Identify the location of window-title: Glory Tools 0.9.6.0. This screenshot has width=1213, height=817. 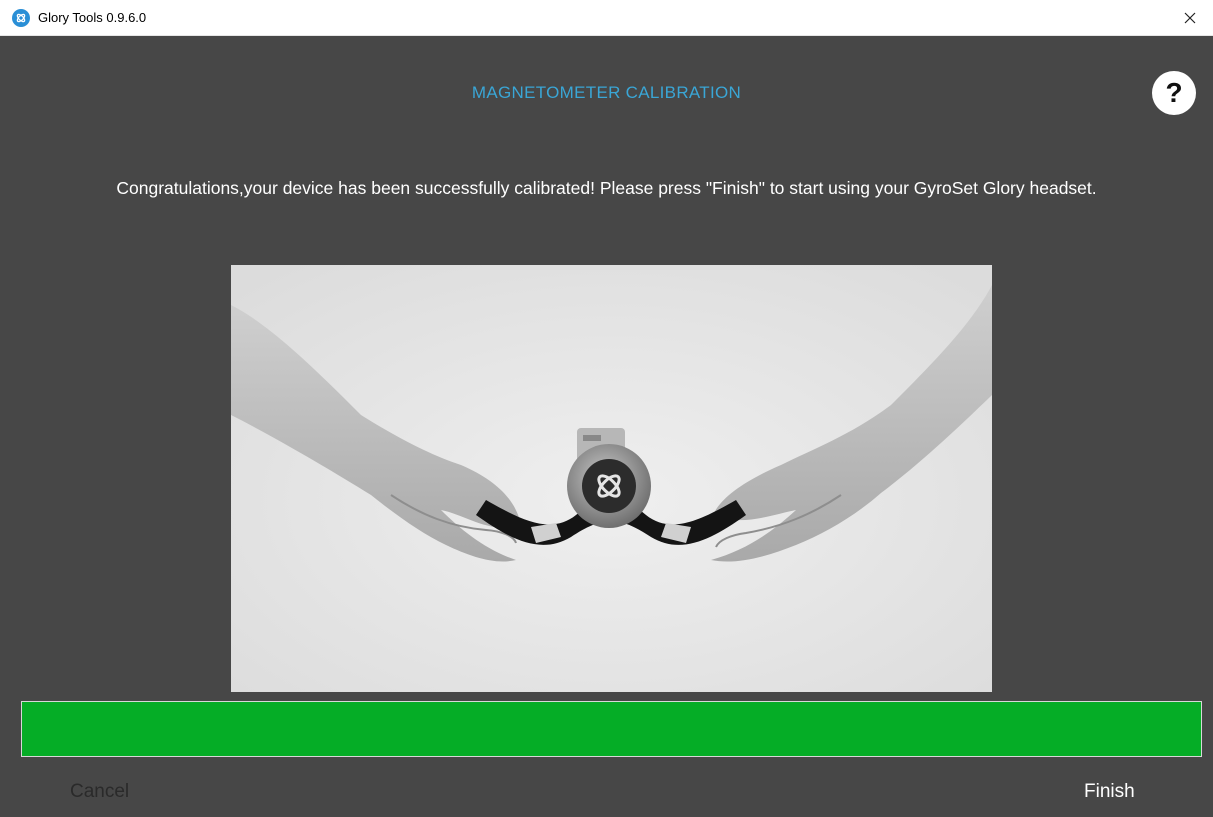
(92, 17).